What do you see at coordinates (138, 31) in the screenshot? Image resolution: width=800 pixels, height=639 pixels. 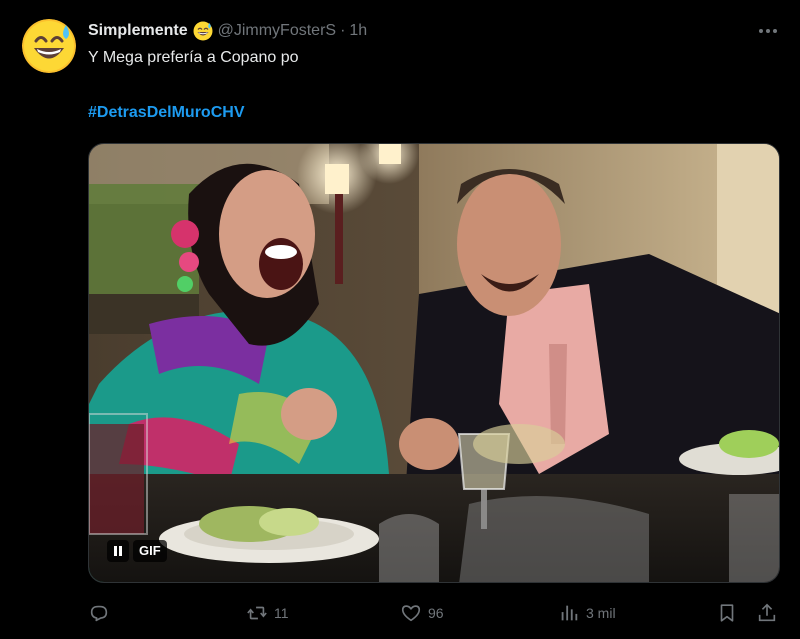 I see `display-name: Simplemente` at bounding box center [138, 31].